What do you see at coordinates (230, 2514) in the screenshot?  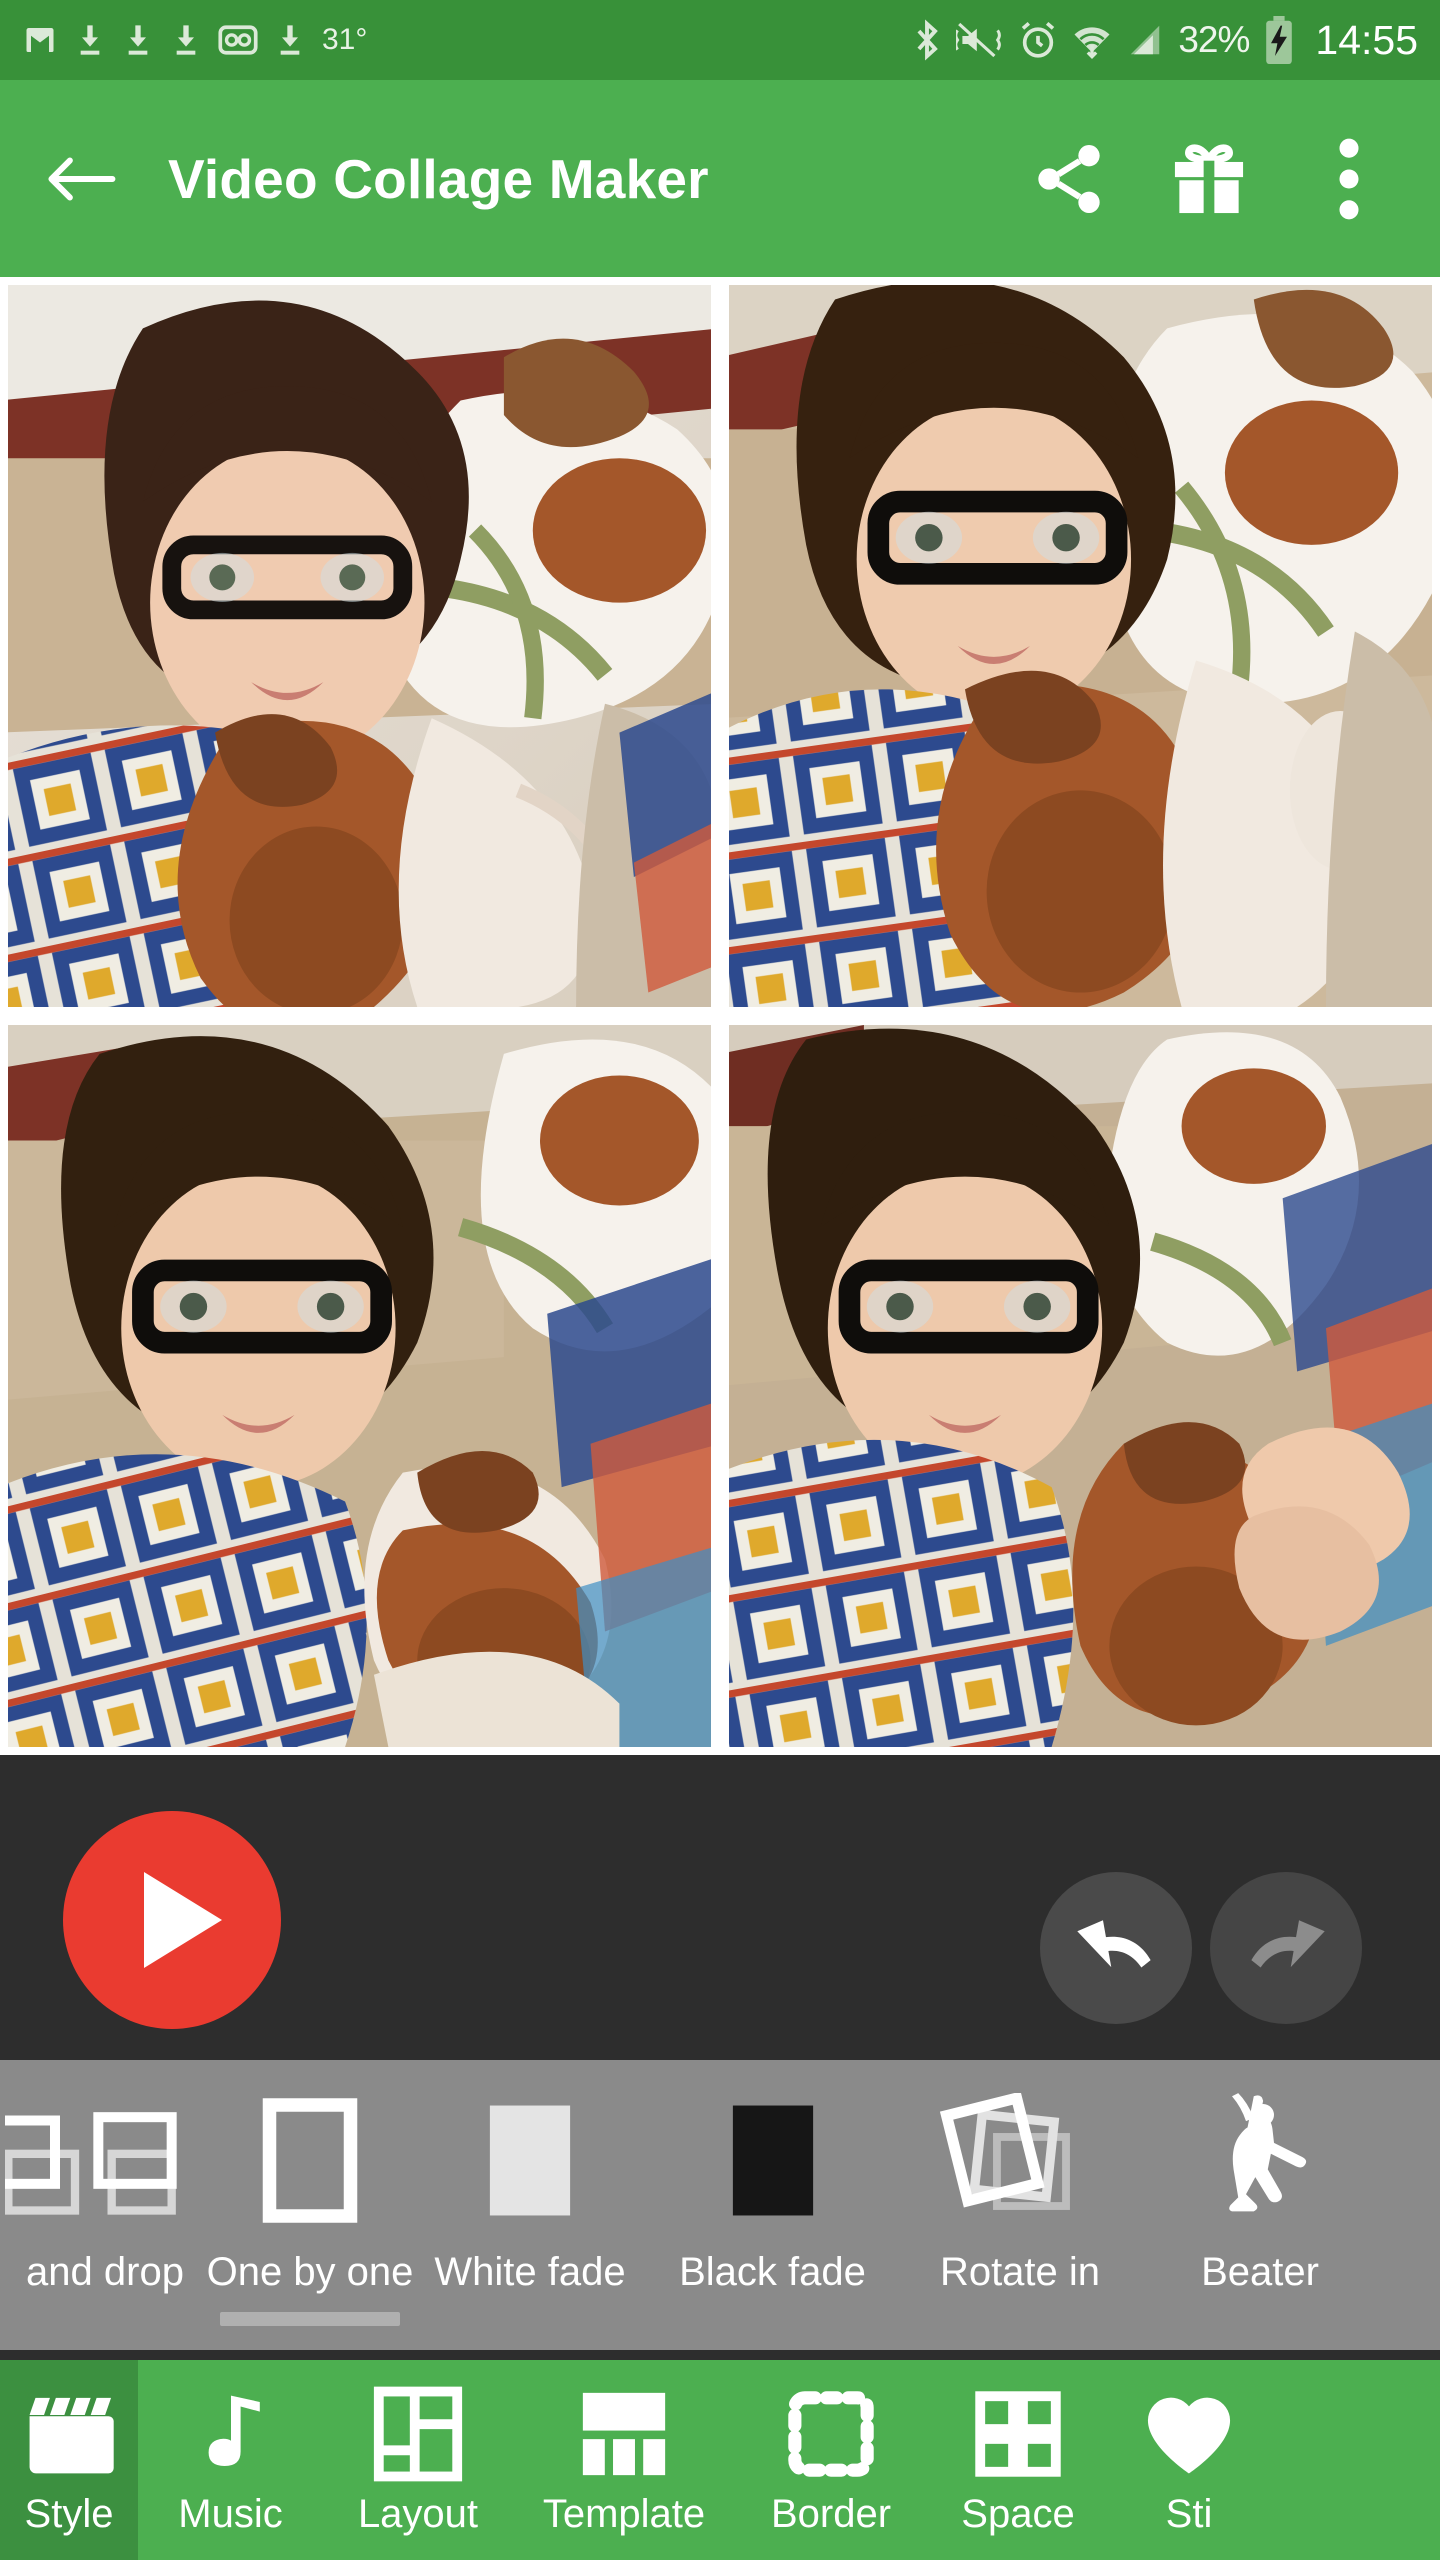 I see `nav-label: Music` at bounding box center [230, 2514].